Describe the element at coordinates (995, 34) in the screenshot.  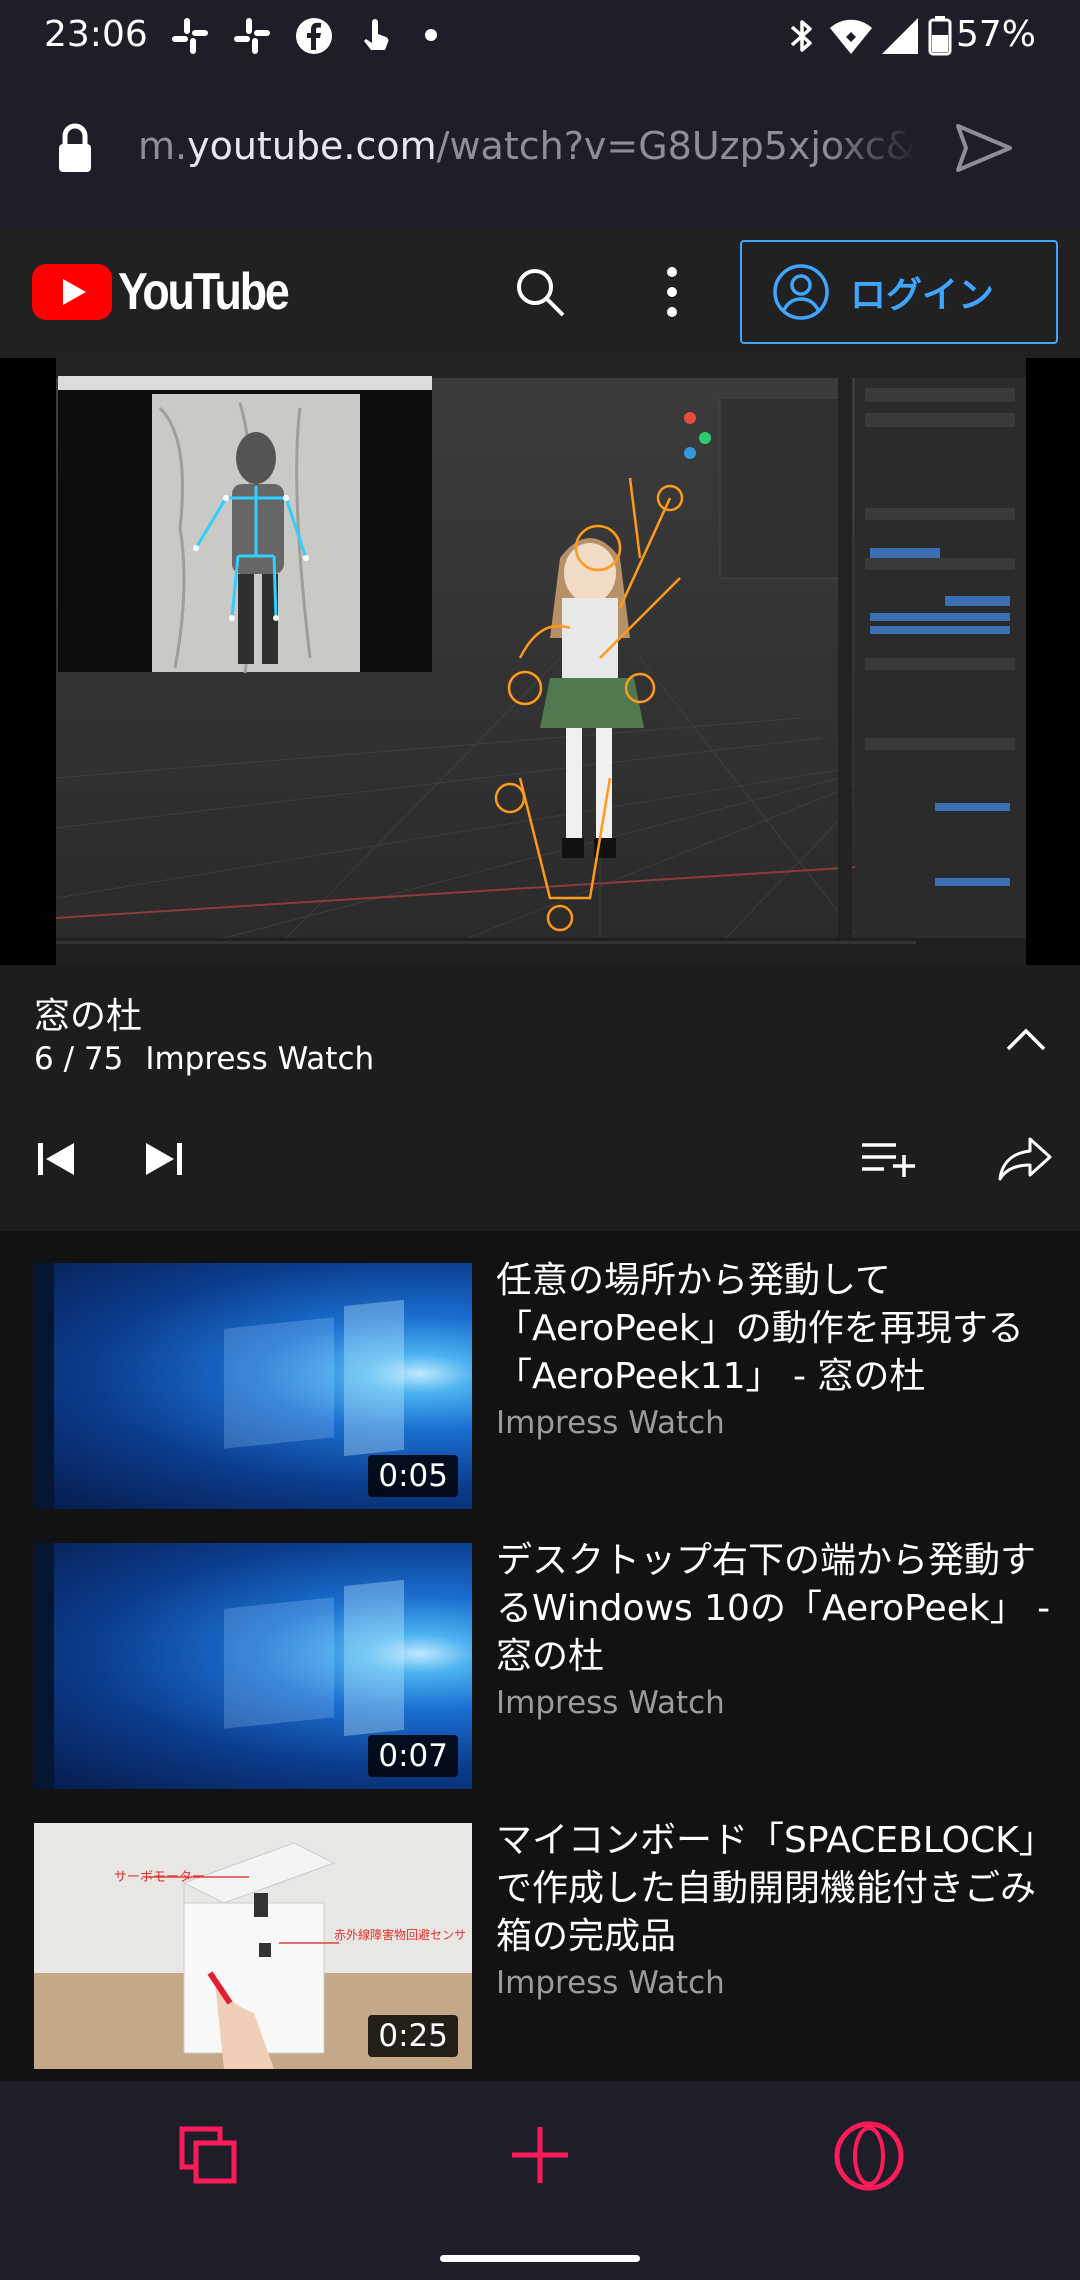
I see `battery-percent: 57%` at that location.